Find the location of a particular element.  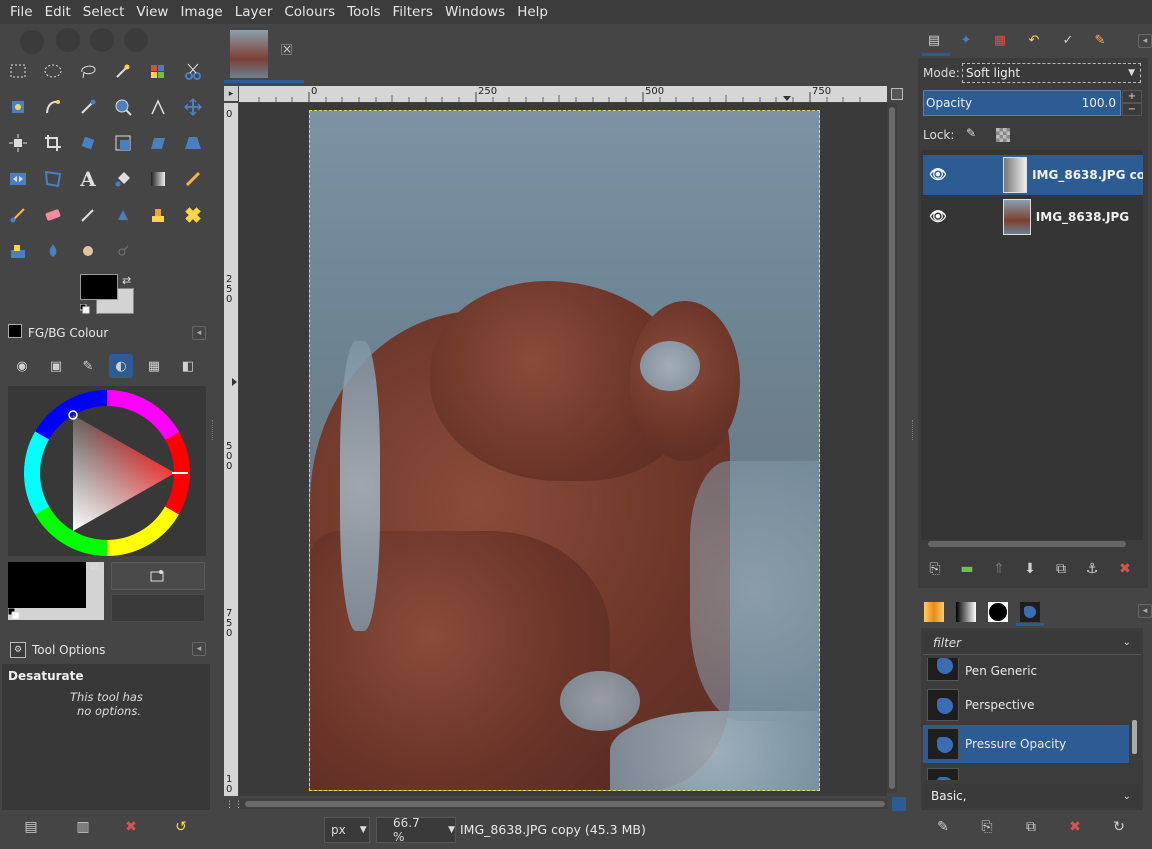

duplicate-dynamics-icon: ⧉ is located at coordinates (1031, 827).